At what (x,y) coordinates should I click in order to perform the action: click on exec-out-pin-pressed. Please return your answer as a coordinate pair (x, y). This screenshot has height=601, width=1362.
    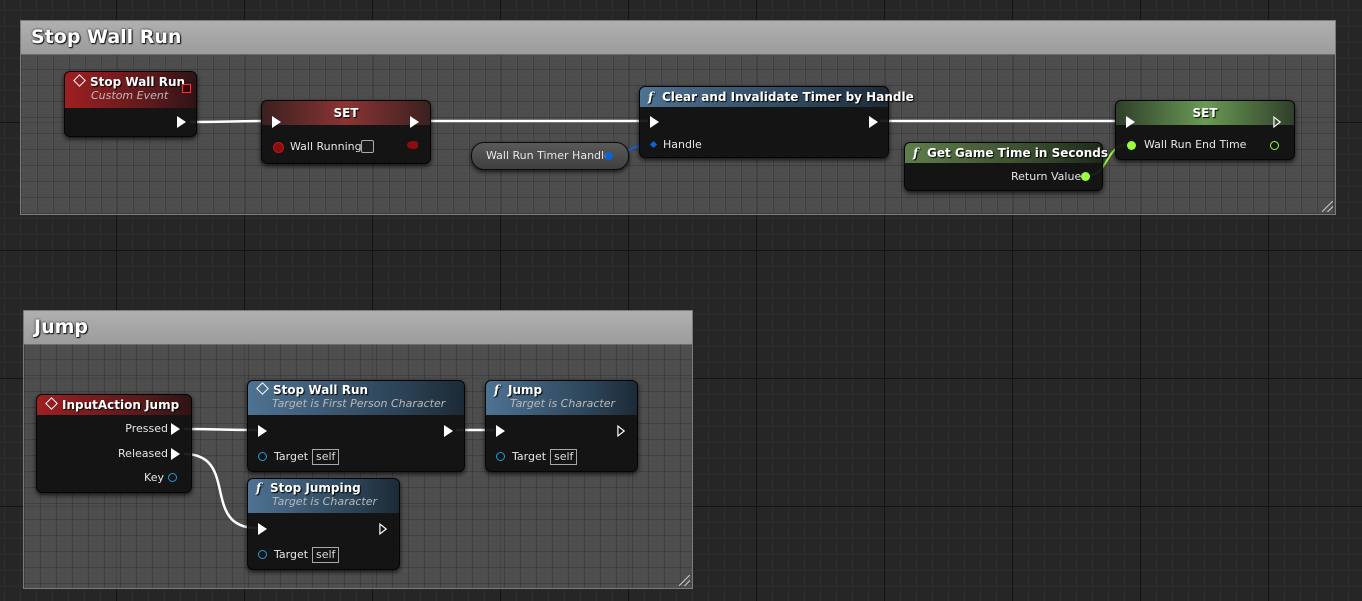
    Looking at the image, I should click on (175, 429).